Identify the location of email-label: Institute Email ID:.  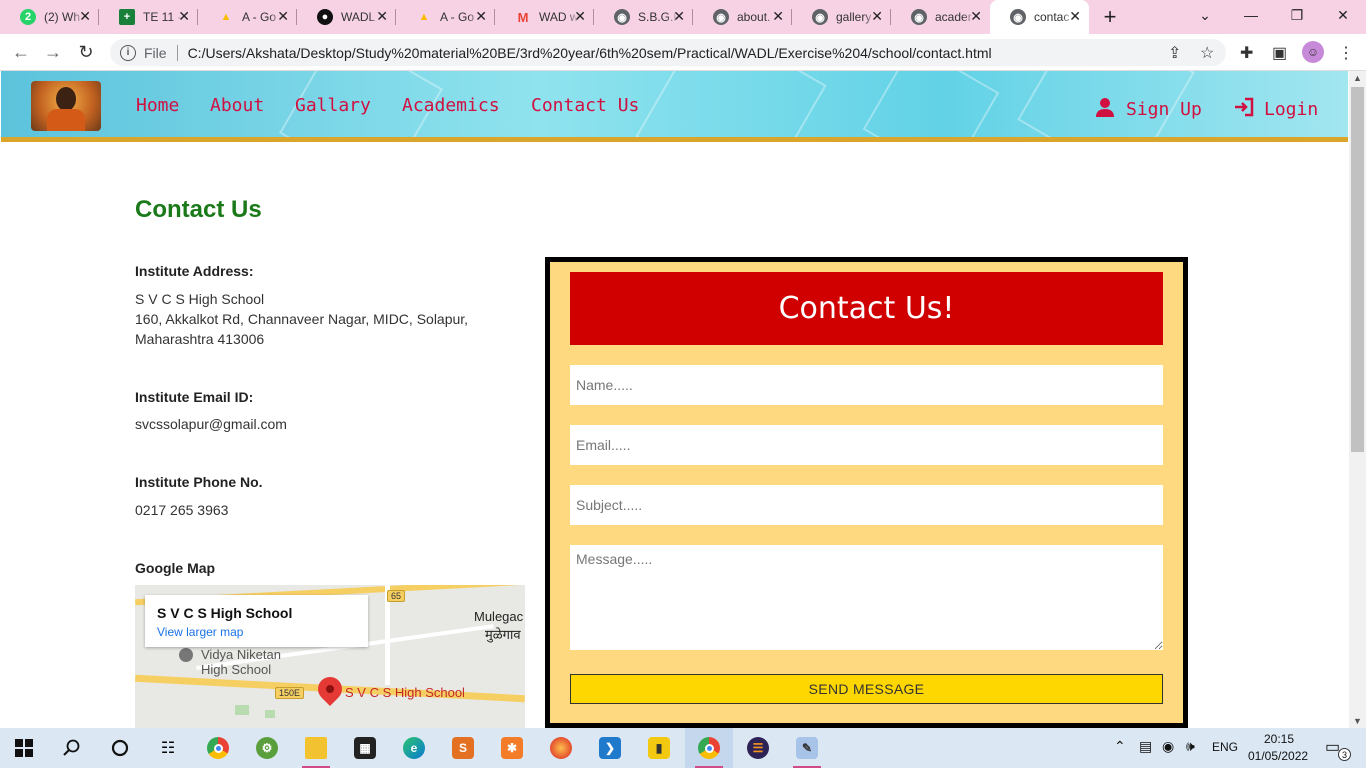
(194, 397).